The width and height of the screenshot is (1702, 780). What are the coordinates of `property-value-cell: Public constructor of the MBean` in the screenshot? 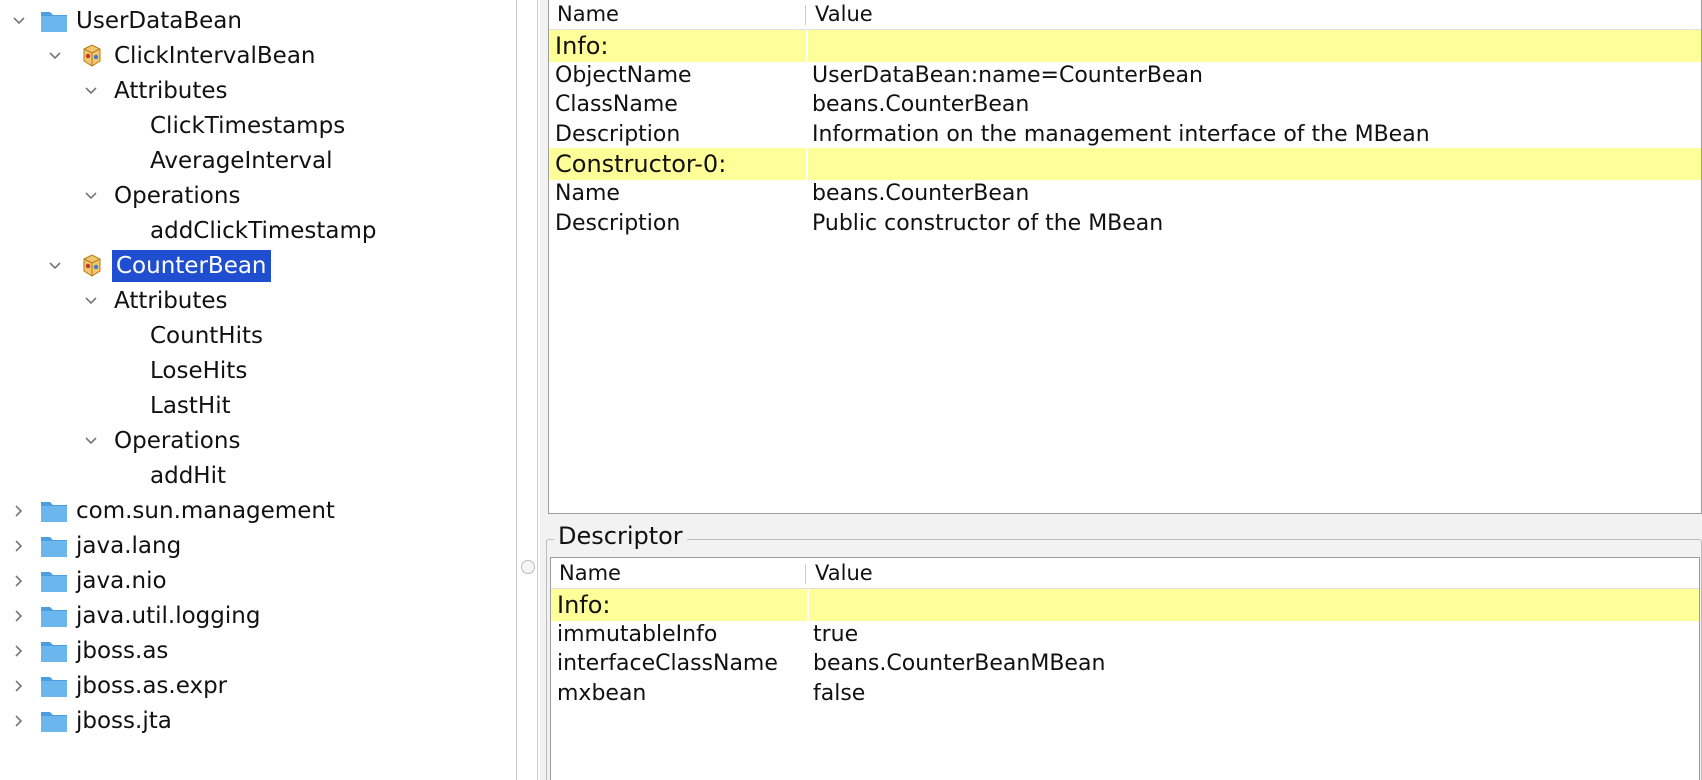 It's located at (988, 223).